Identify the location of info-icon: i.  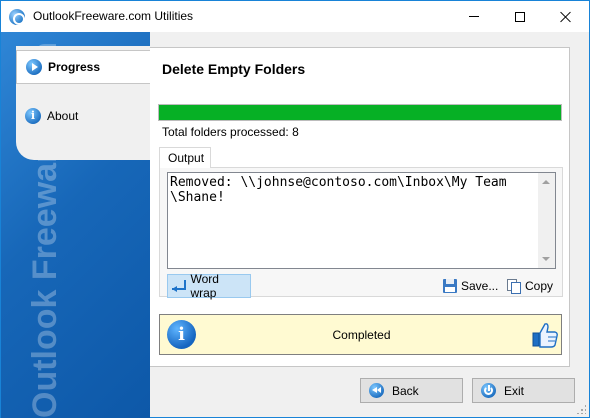
(33, 116).